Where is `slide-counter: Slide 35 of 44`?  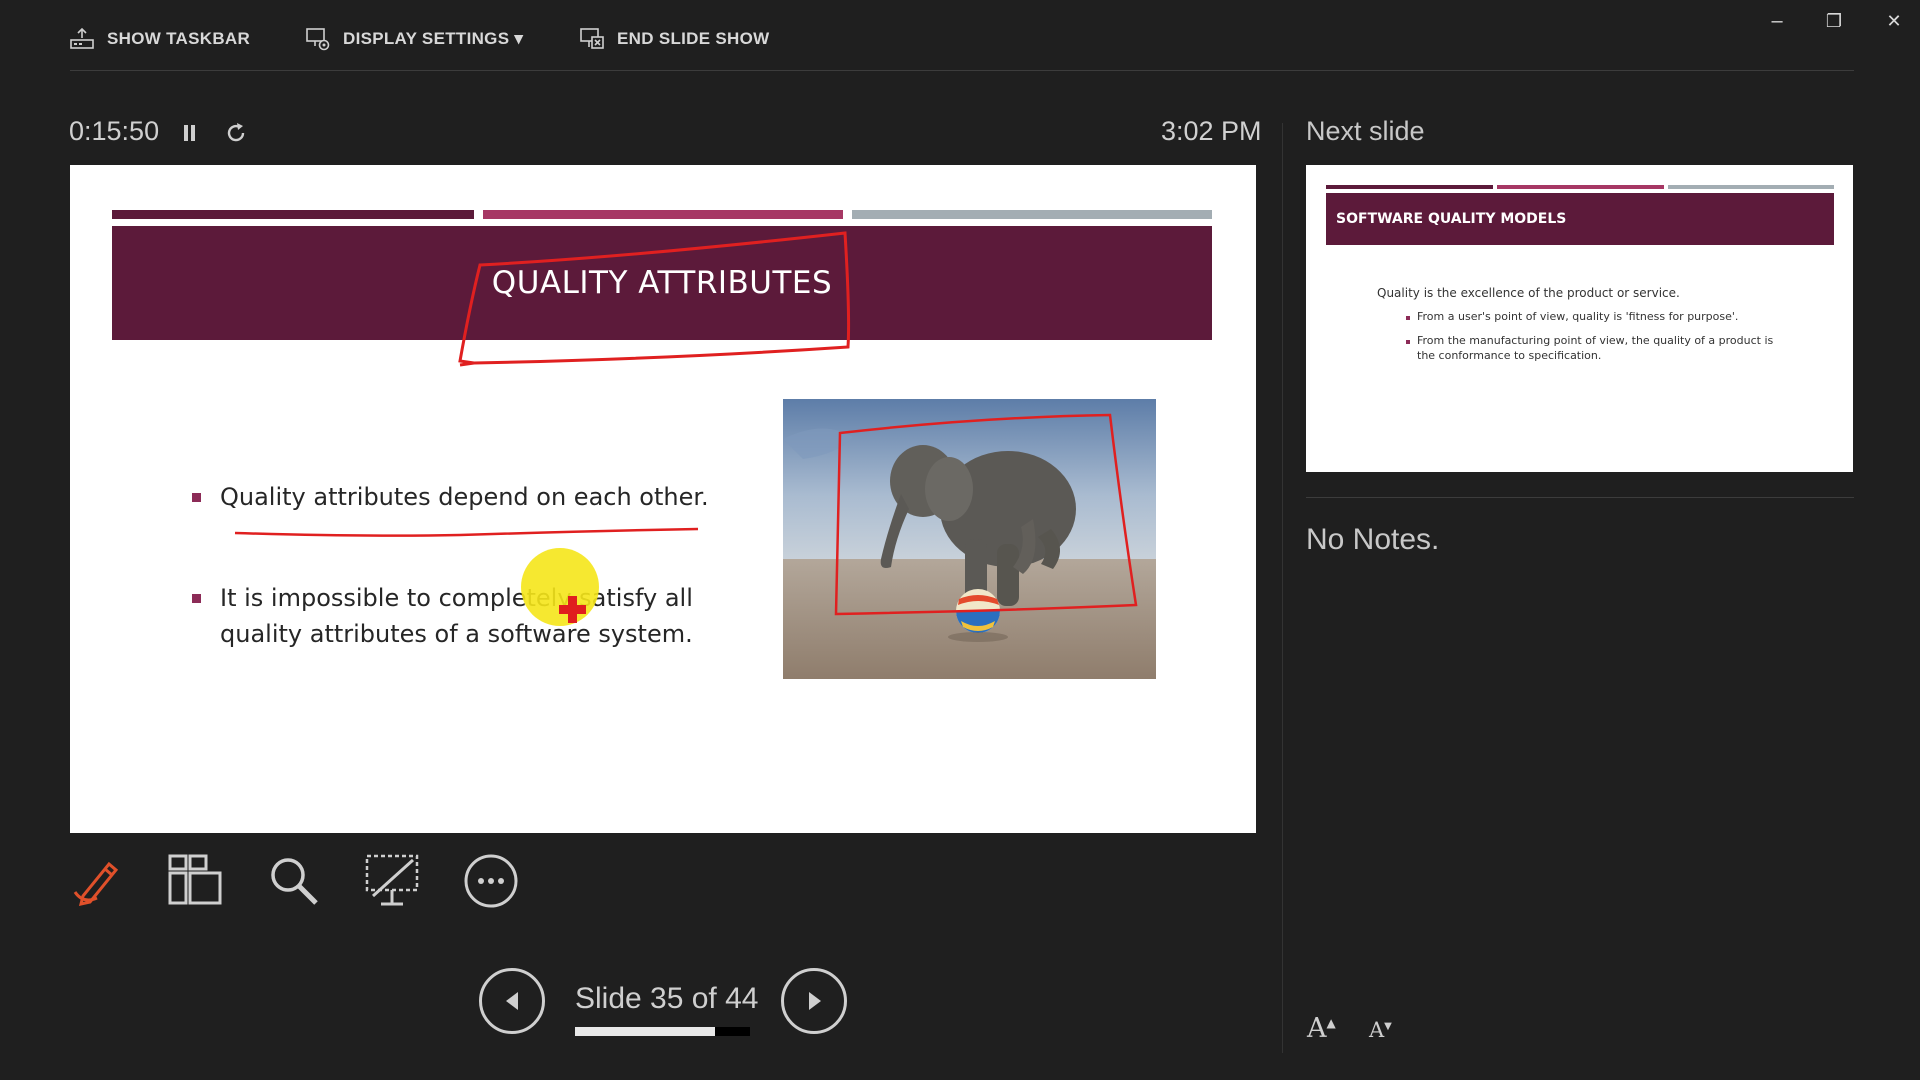
slide-counter: Slide 35 of 44 is located at coordinates (666, 999).